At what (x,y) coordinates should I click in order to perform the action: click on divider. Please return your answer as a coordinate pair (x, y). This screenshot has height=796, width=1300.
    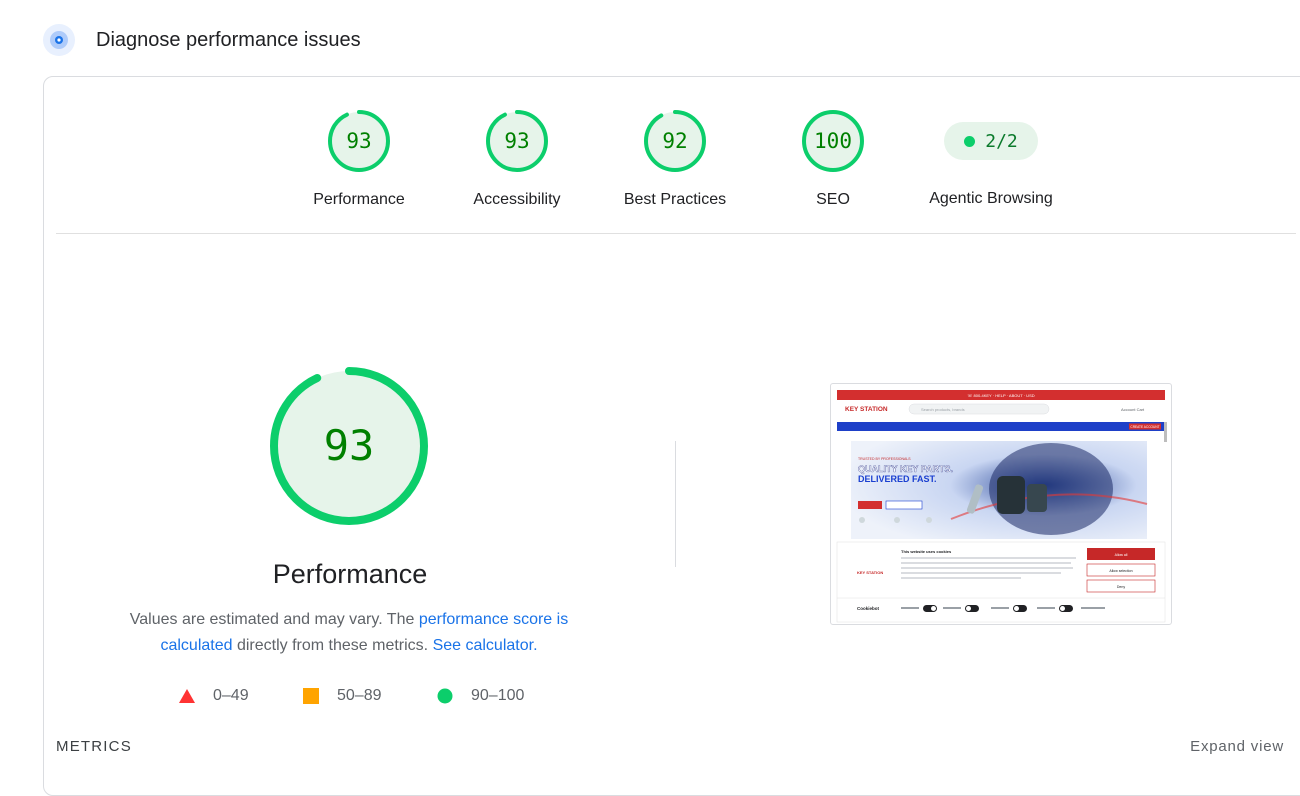
    Looking at the image, I should click on (676, 233).